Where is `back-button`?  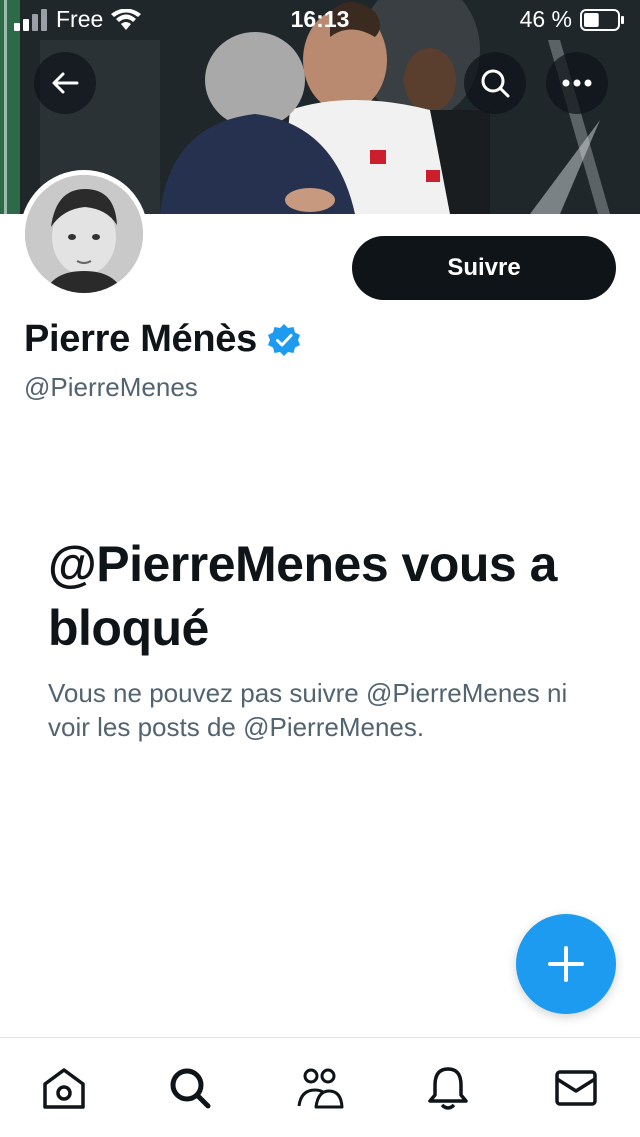
back-button is located at coordinates (65, 83).